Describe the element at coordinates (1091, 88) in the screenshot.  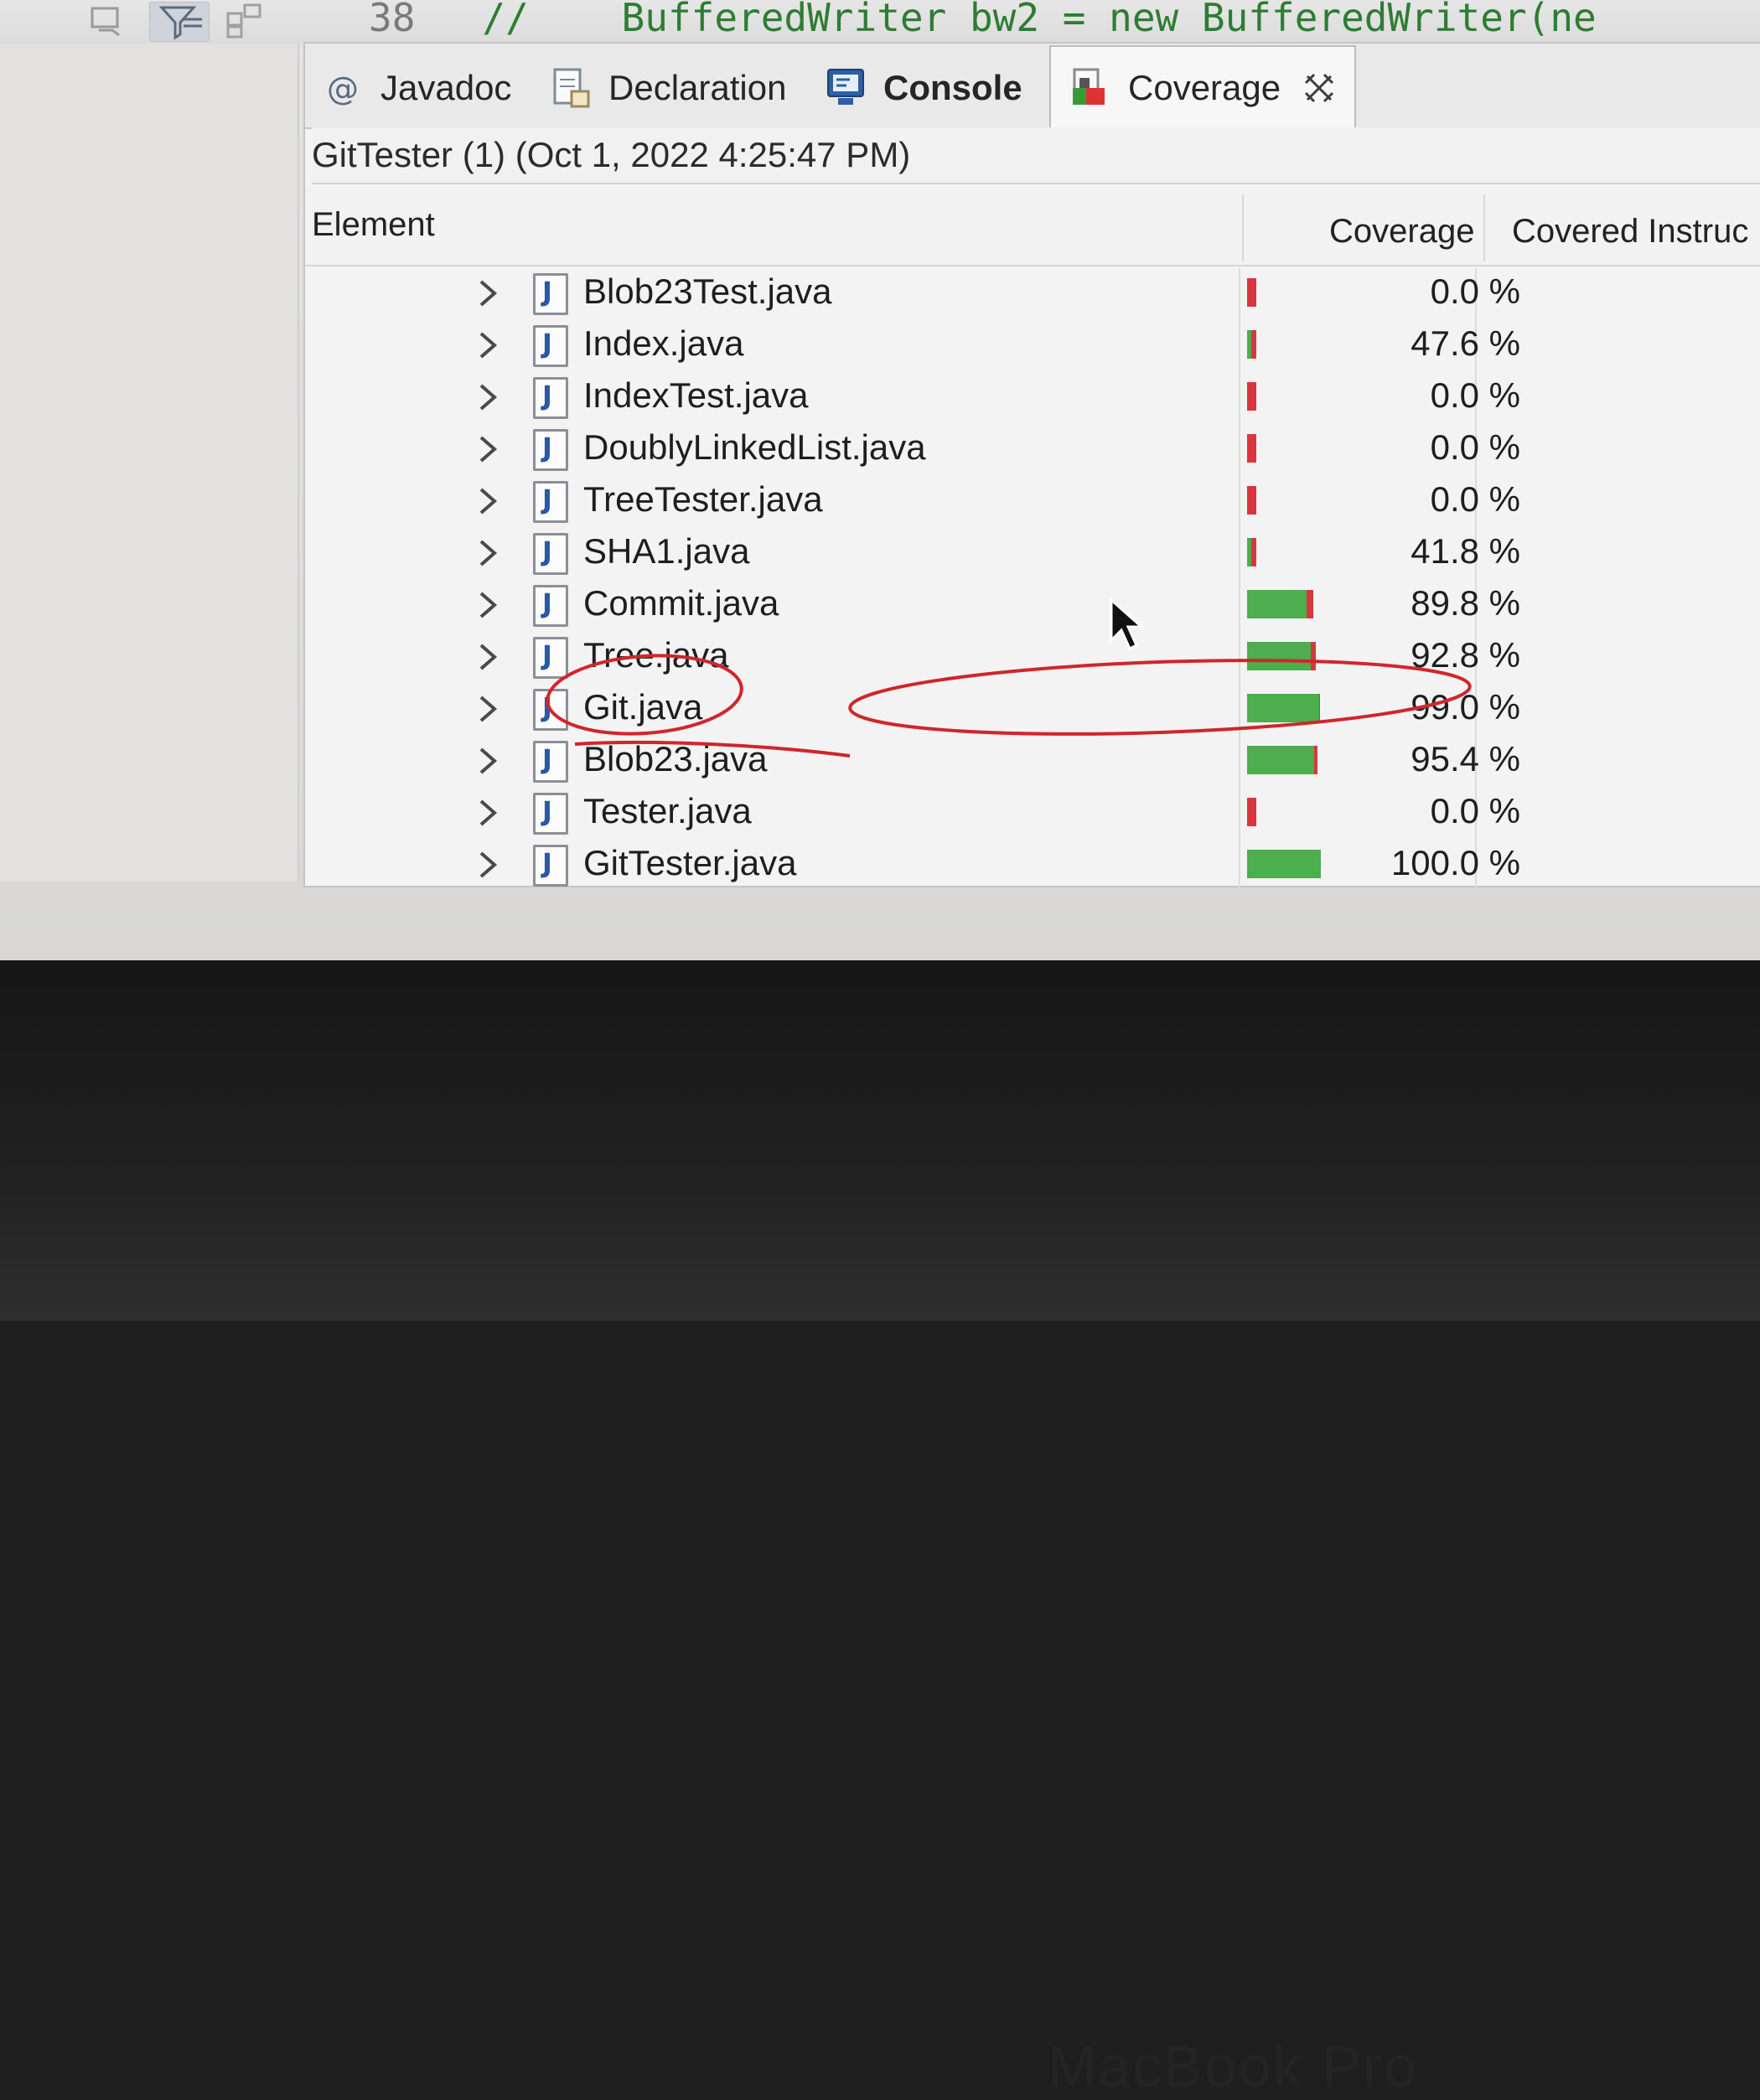
I see `coverage-icon` at that location.